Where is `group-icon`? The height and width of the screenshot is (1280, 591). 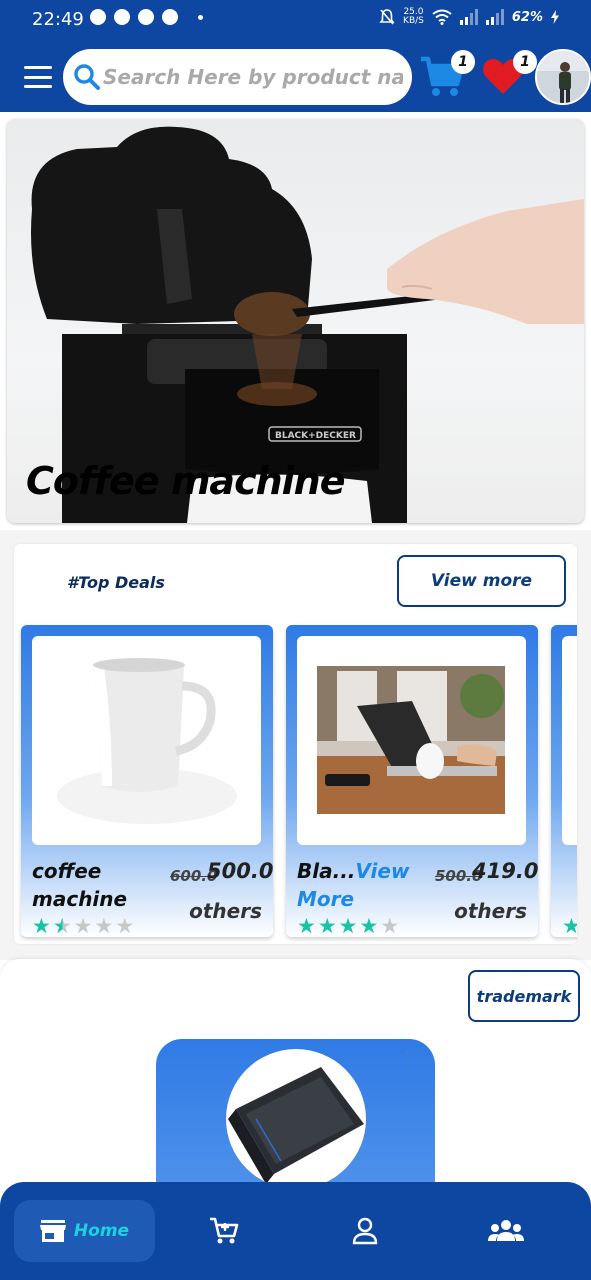 group-icon is located at coordinates (506, 1230).